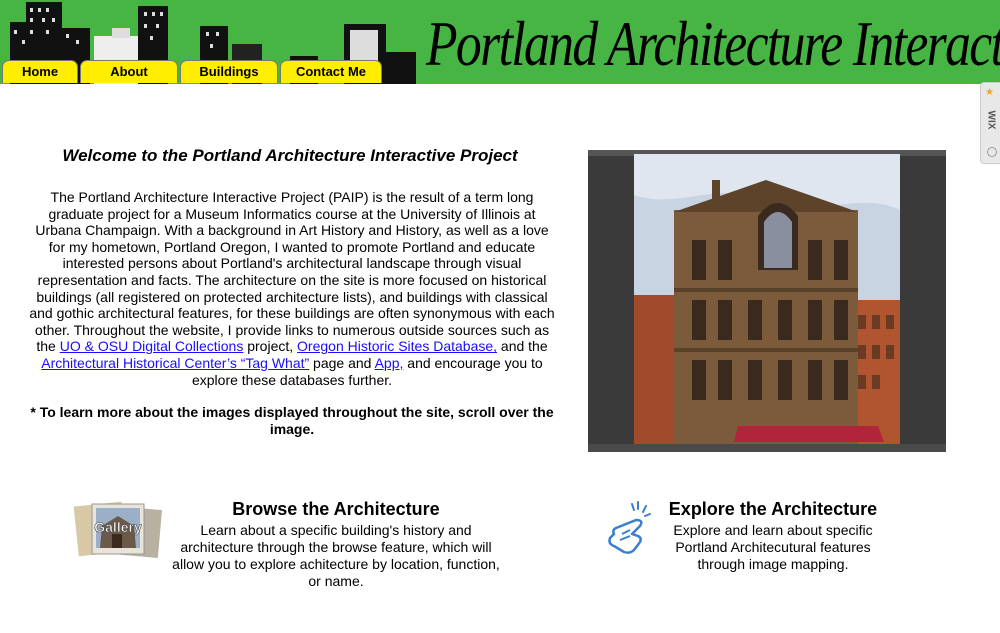  Describe the element at coordinates (129, 71) in the screenshot. I see `nav-tab-about: About` at that location.